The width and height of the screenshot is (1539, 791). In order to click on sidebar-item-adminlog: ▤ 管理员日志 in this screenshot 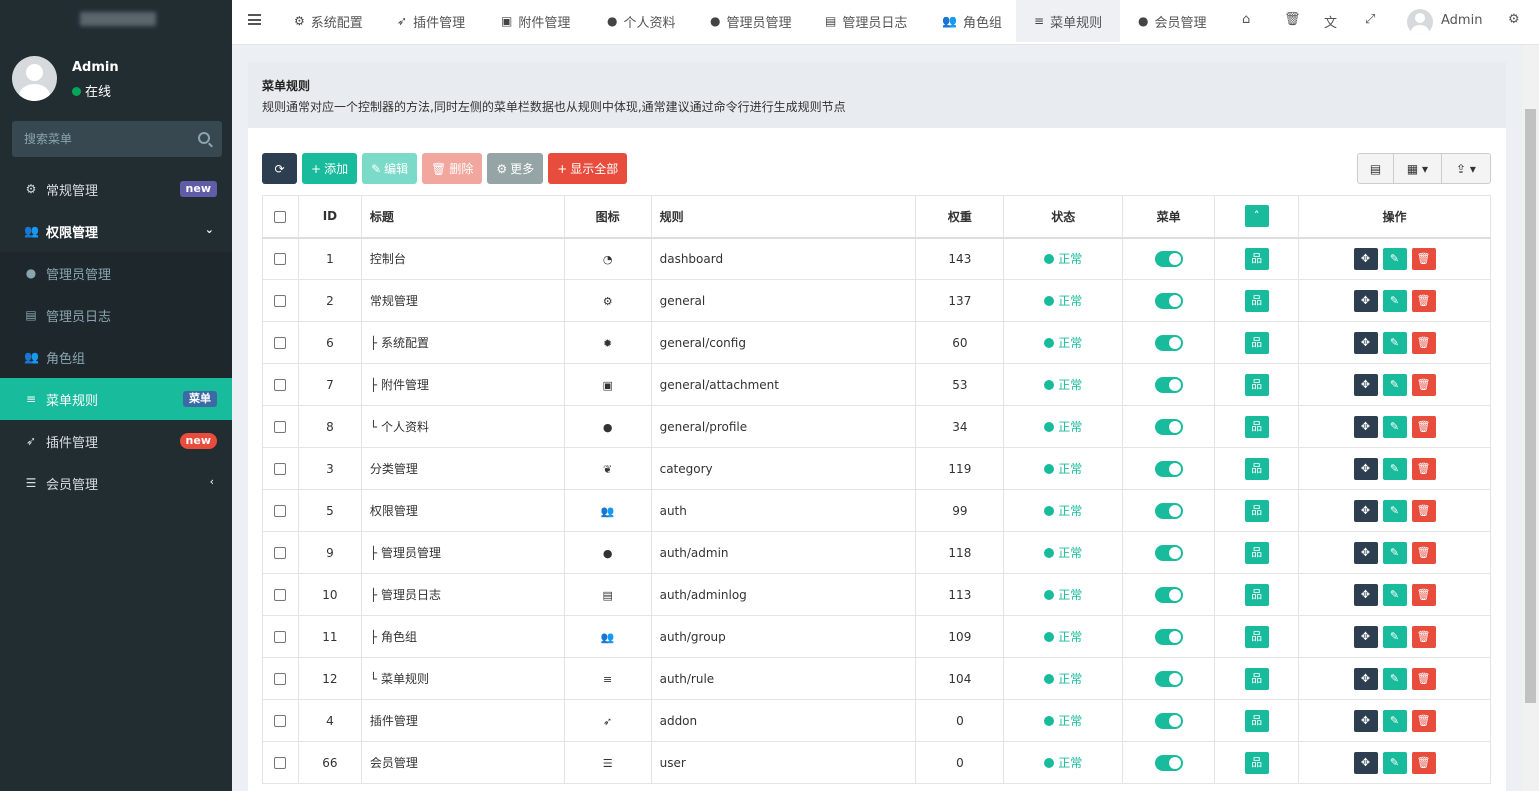, I will do `click(116, 315)`.